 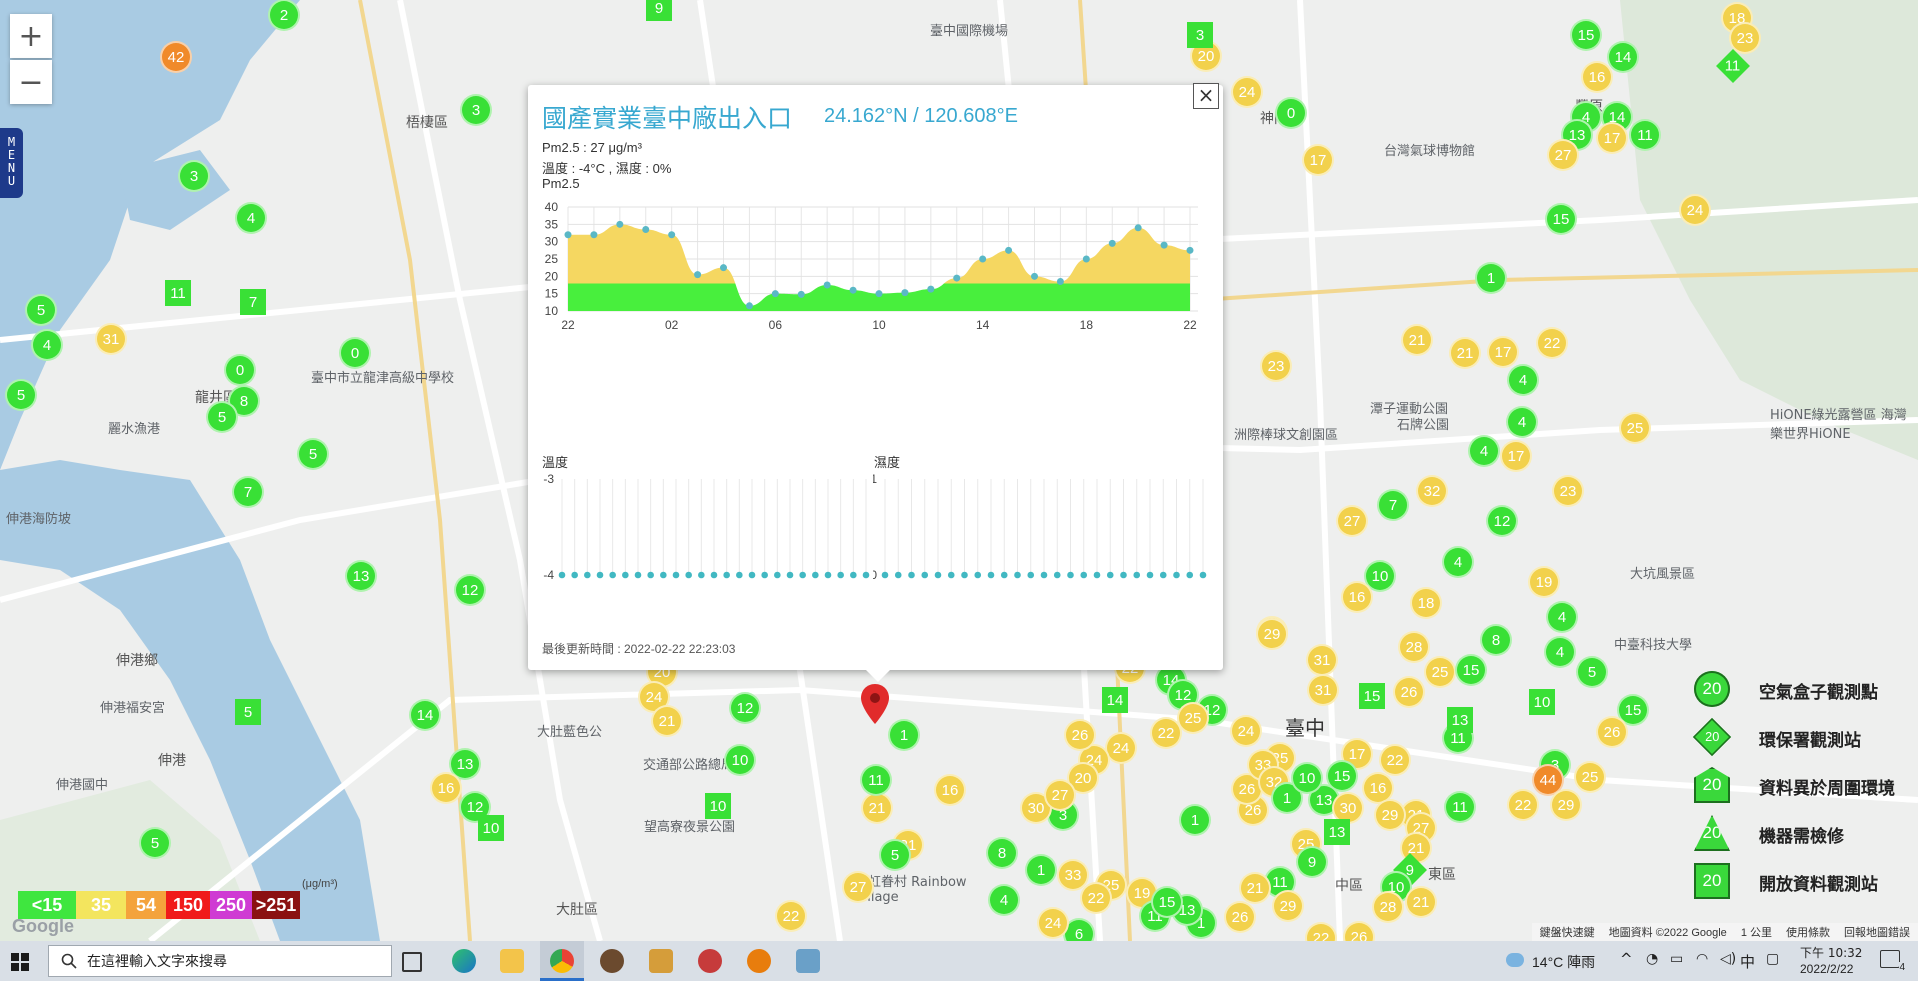 I want to click on tray-volume-icon: ◁), so click(x=1728, y=959).